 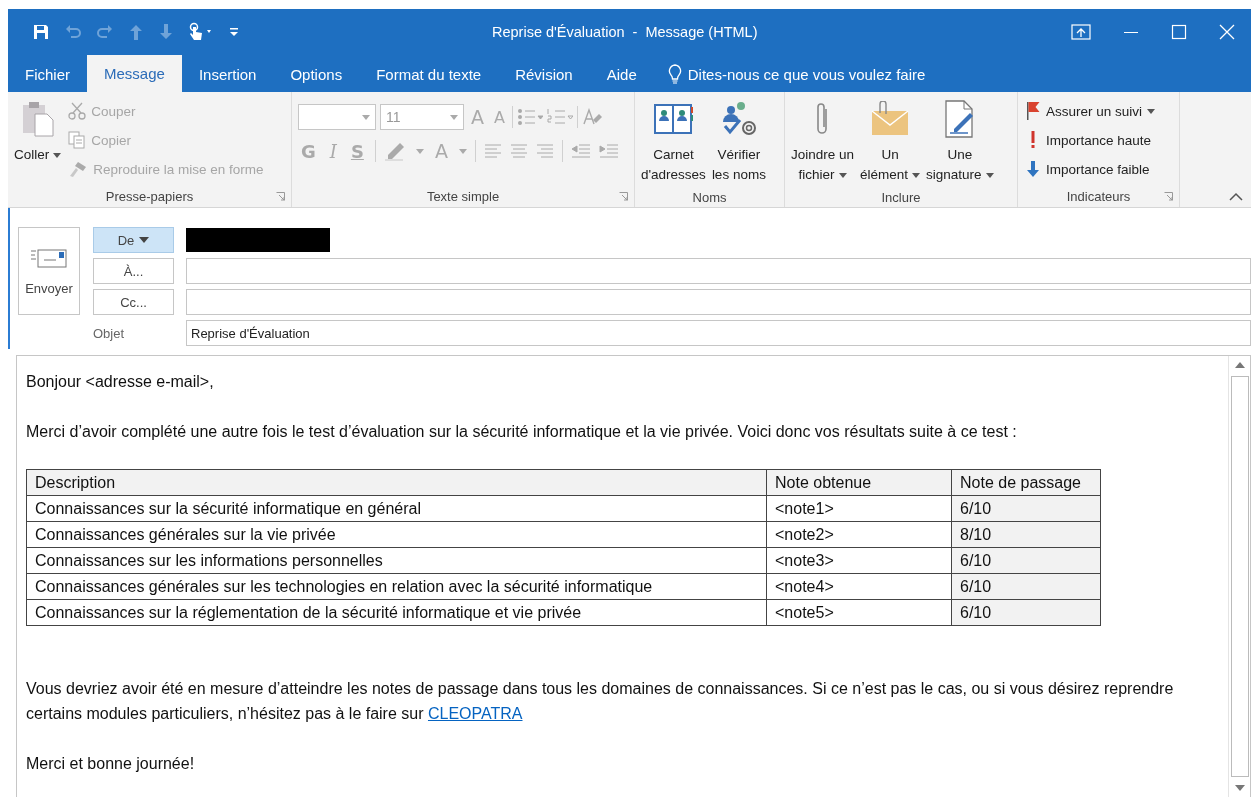 I want to click on ribbon-button: Coller, so click(x=38, y=140).